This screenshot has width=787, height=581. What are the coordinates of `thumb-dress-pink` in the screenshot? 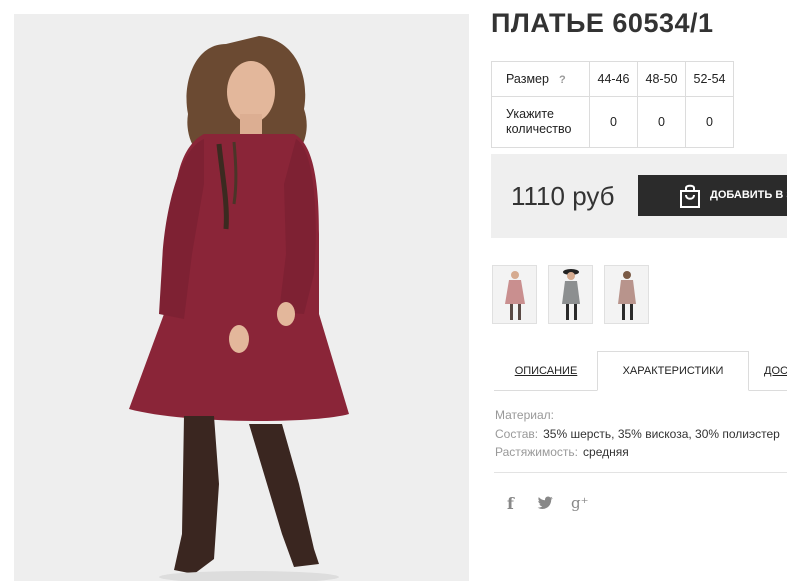 It's located at (514, 294).